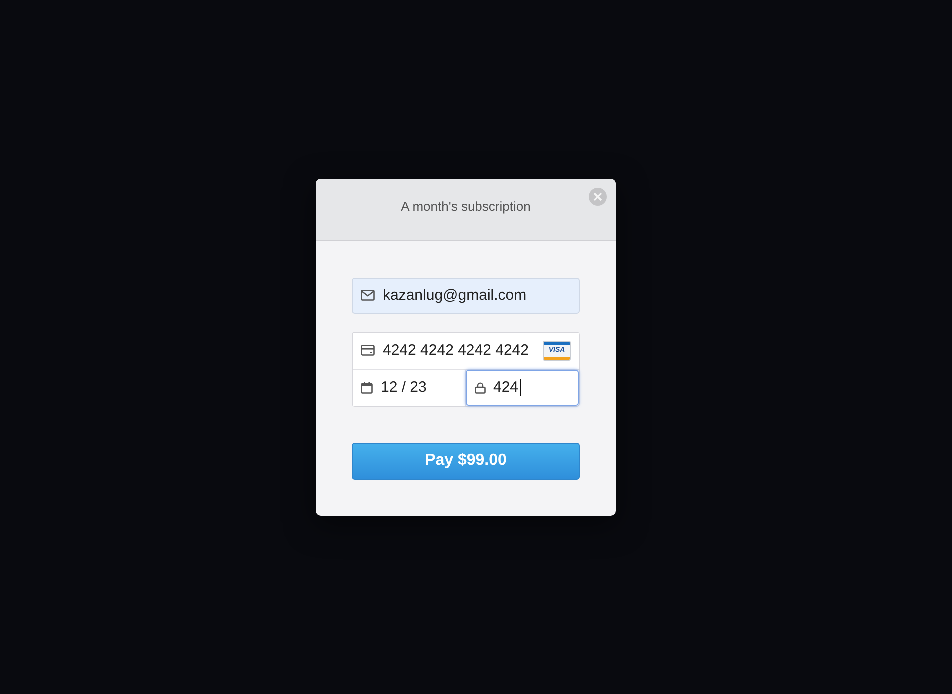 The image size is (952, 694). I want to click on credit-card-icon, so click(368, 350).